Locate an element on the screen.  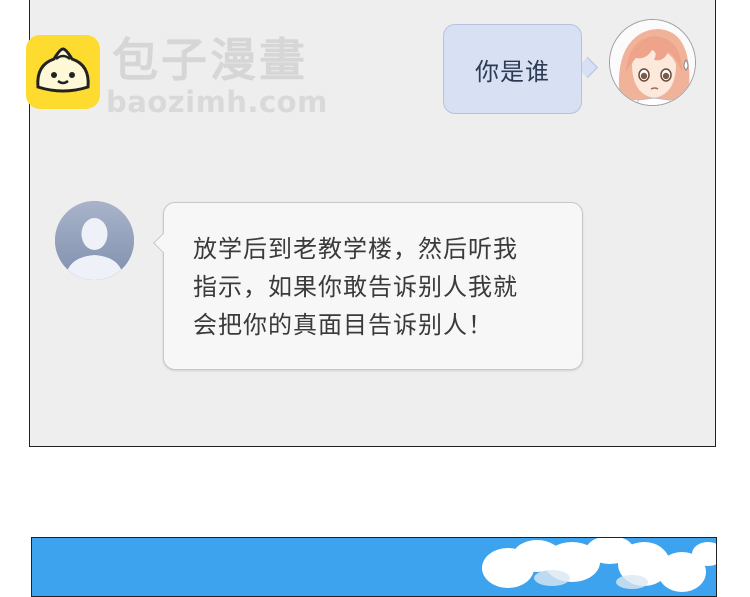
incoming-message-line: 放学后到老教学楼，然后听我 is located at coordinates (355, 249).